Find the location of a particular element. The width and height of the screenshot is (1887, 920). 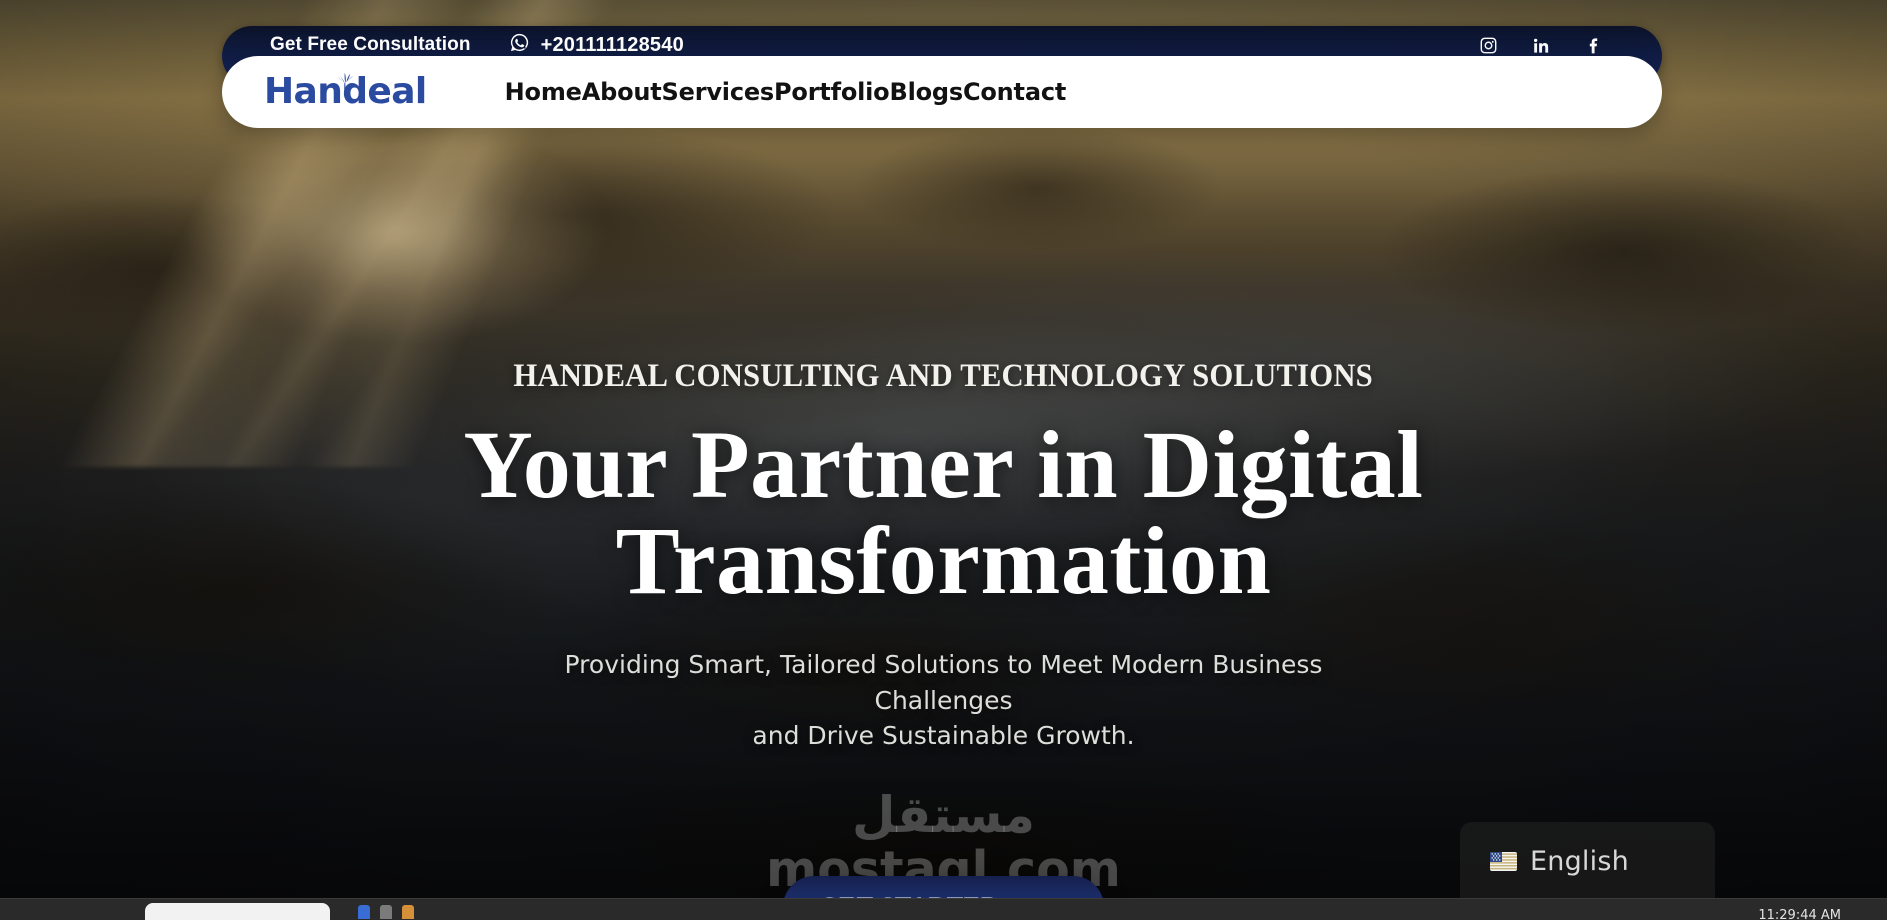

whatsapp-icon is located at coordinates (519, 45).